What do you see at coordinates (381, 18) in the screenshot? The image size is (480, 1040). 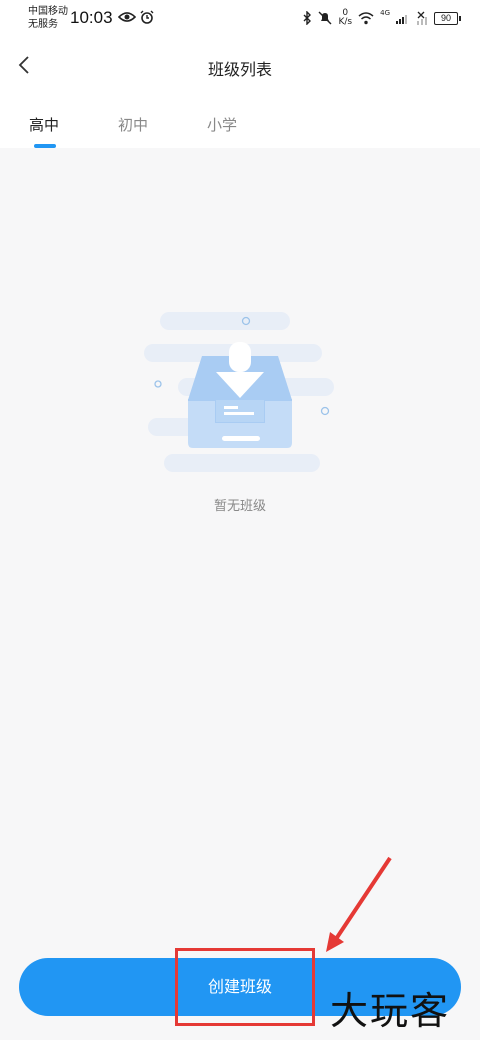 I see `status-right-icons: 0 K/s 4G 90` at bounding box center [381, 18].